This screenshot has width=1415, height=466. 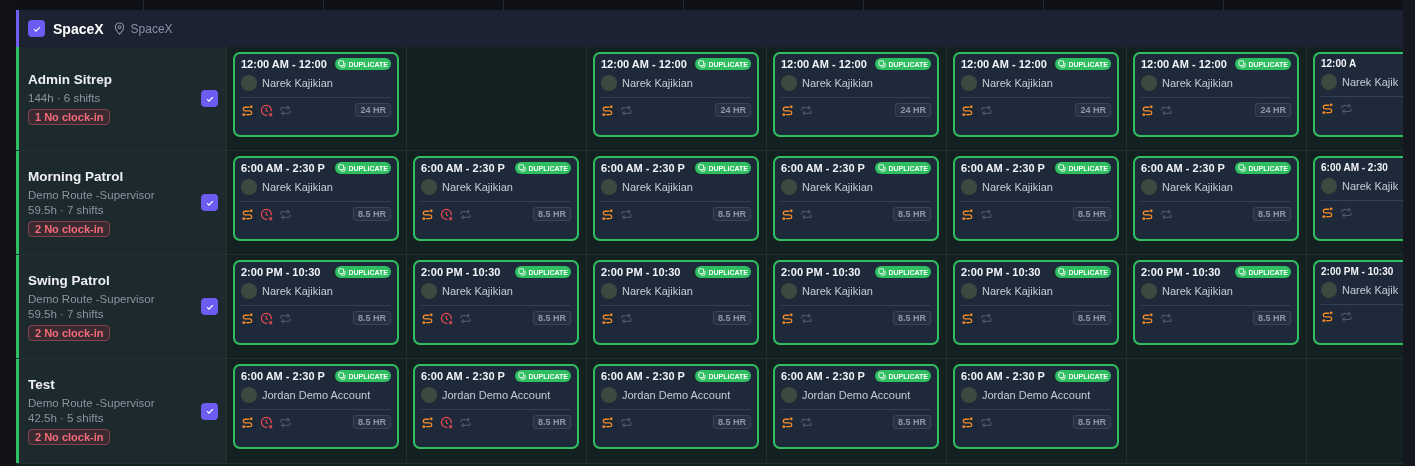 I want to click on position-title: Admin Sitrep, so click(x=70, y=79).